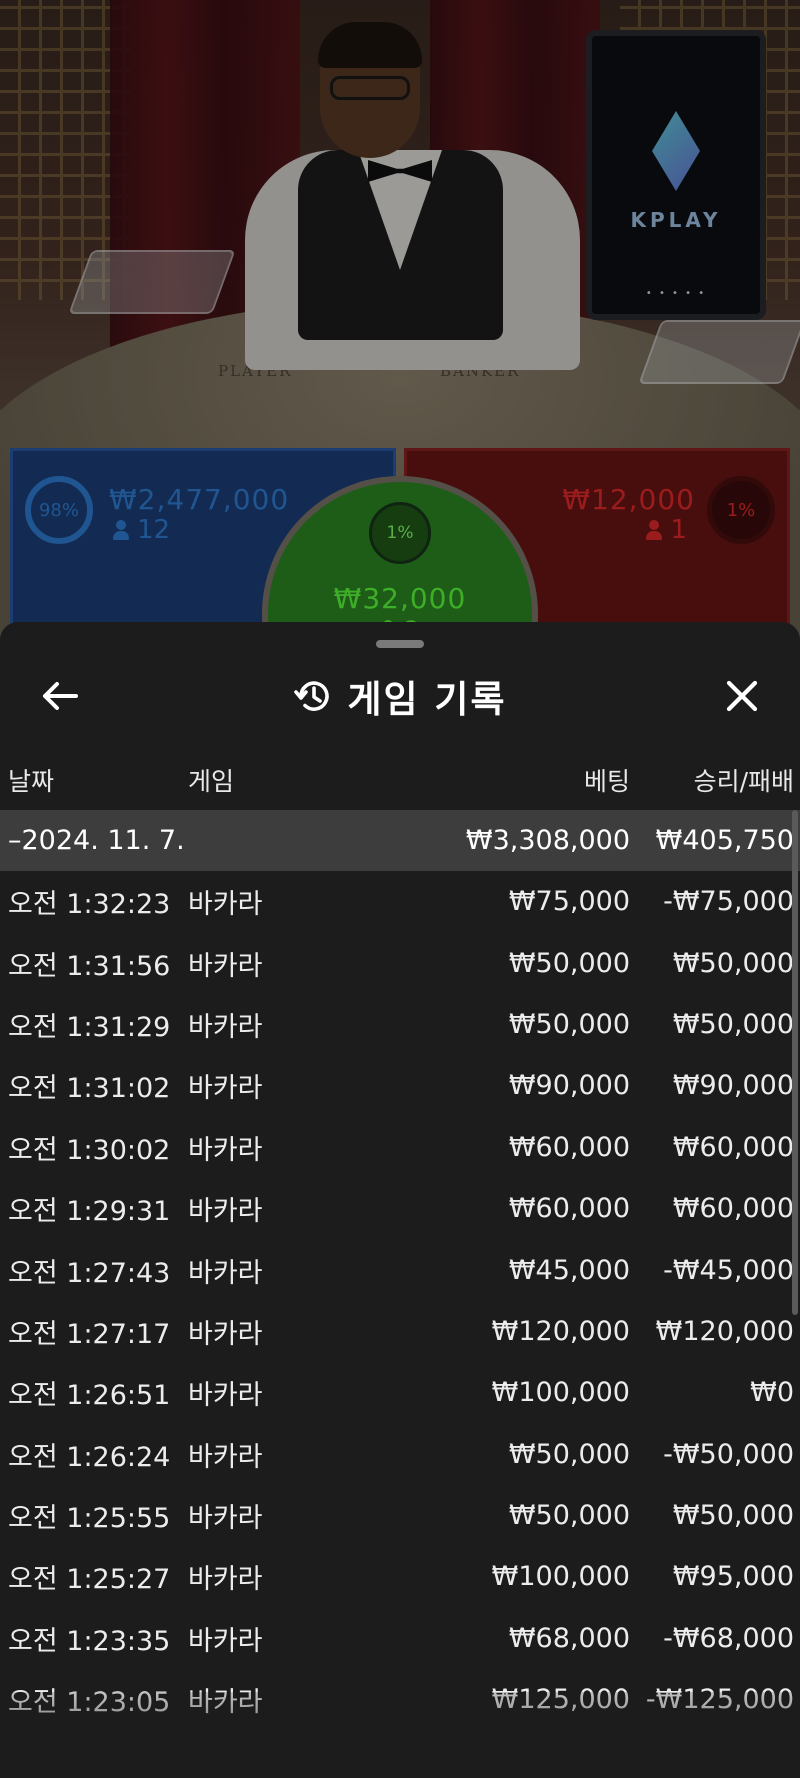  I want to click on date-group-label: –2024. 11. 7., so click(96, 840).